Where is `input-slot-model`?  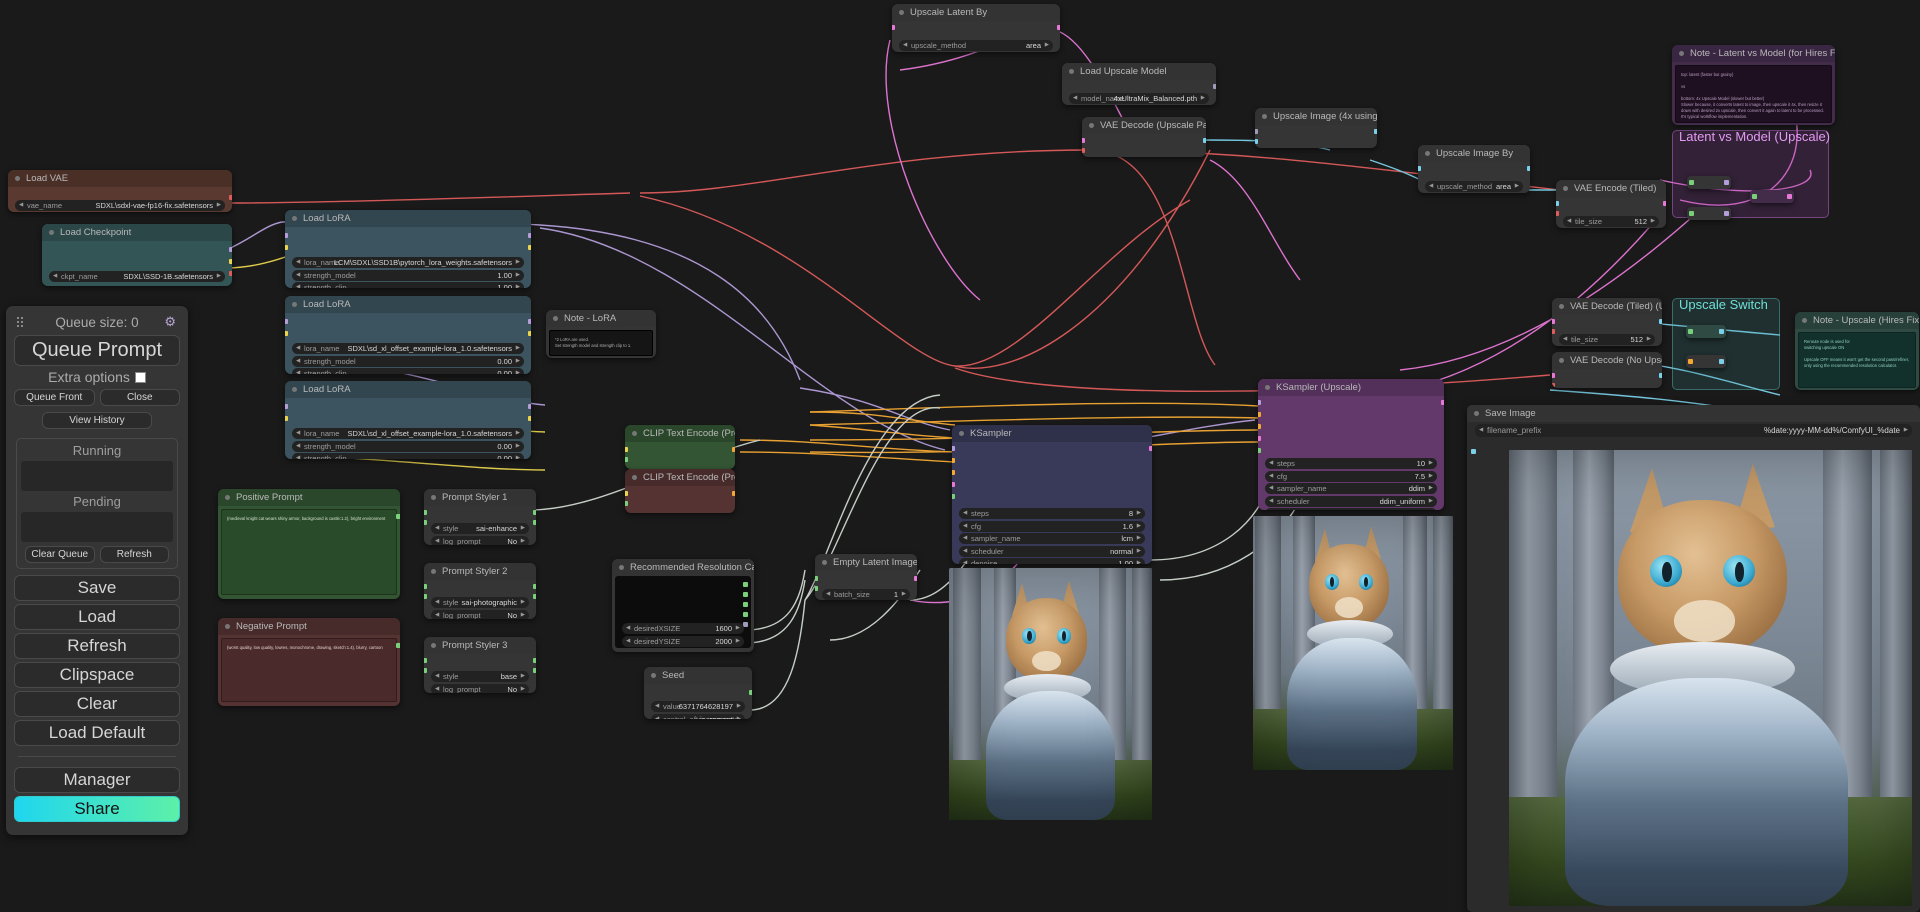 input-slot-model is located at coordinates (286, 406).